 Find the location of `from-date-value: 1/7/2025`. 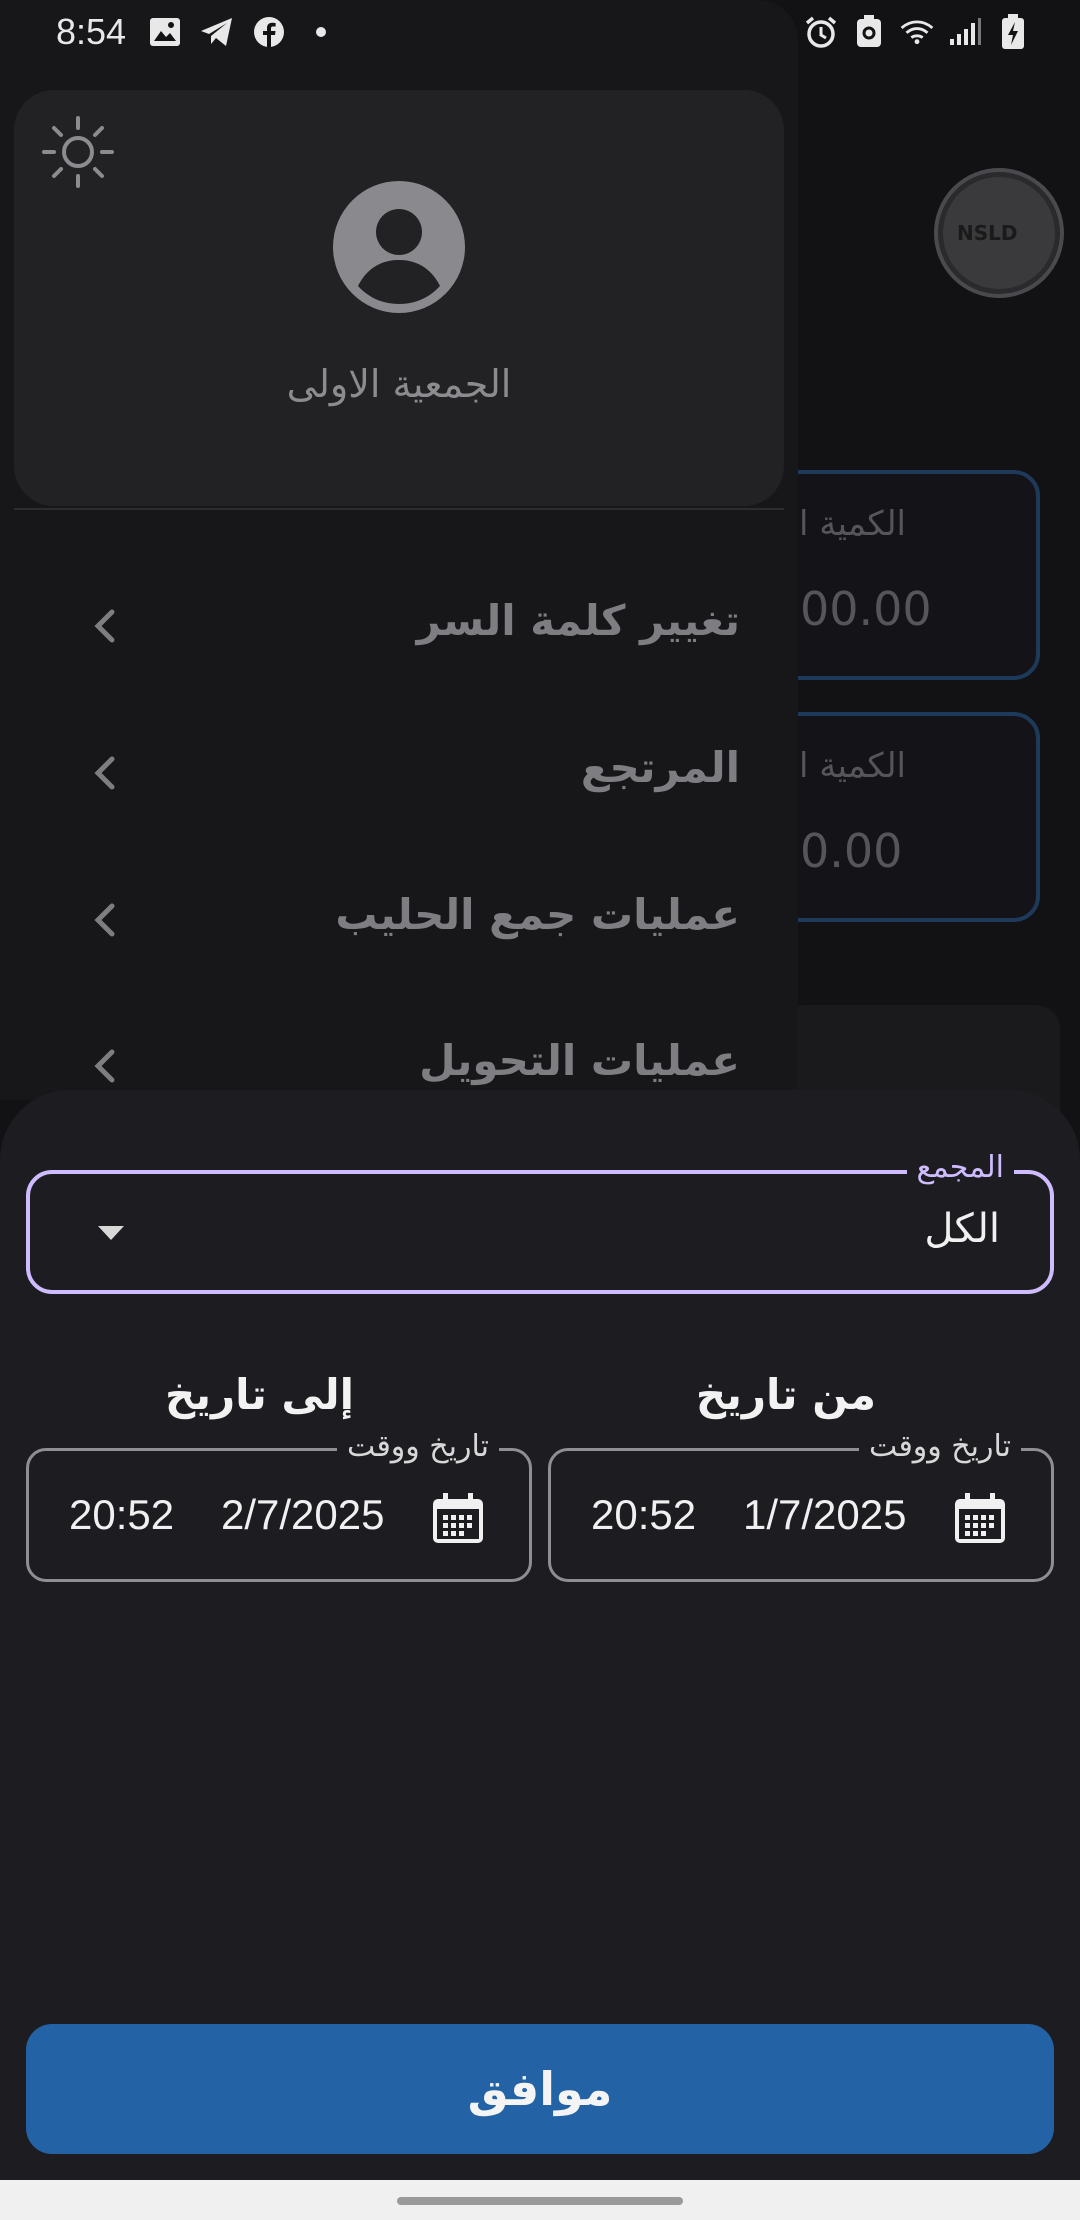

from-date-value: 1/7/2025 is located at coordinates (825, 1514).